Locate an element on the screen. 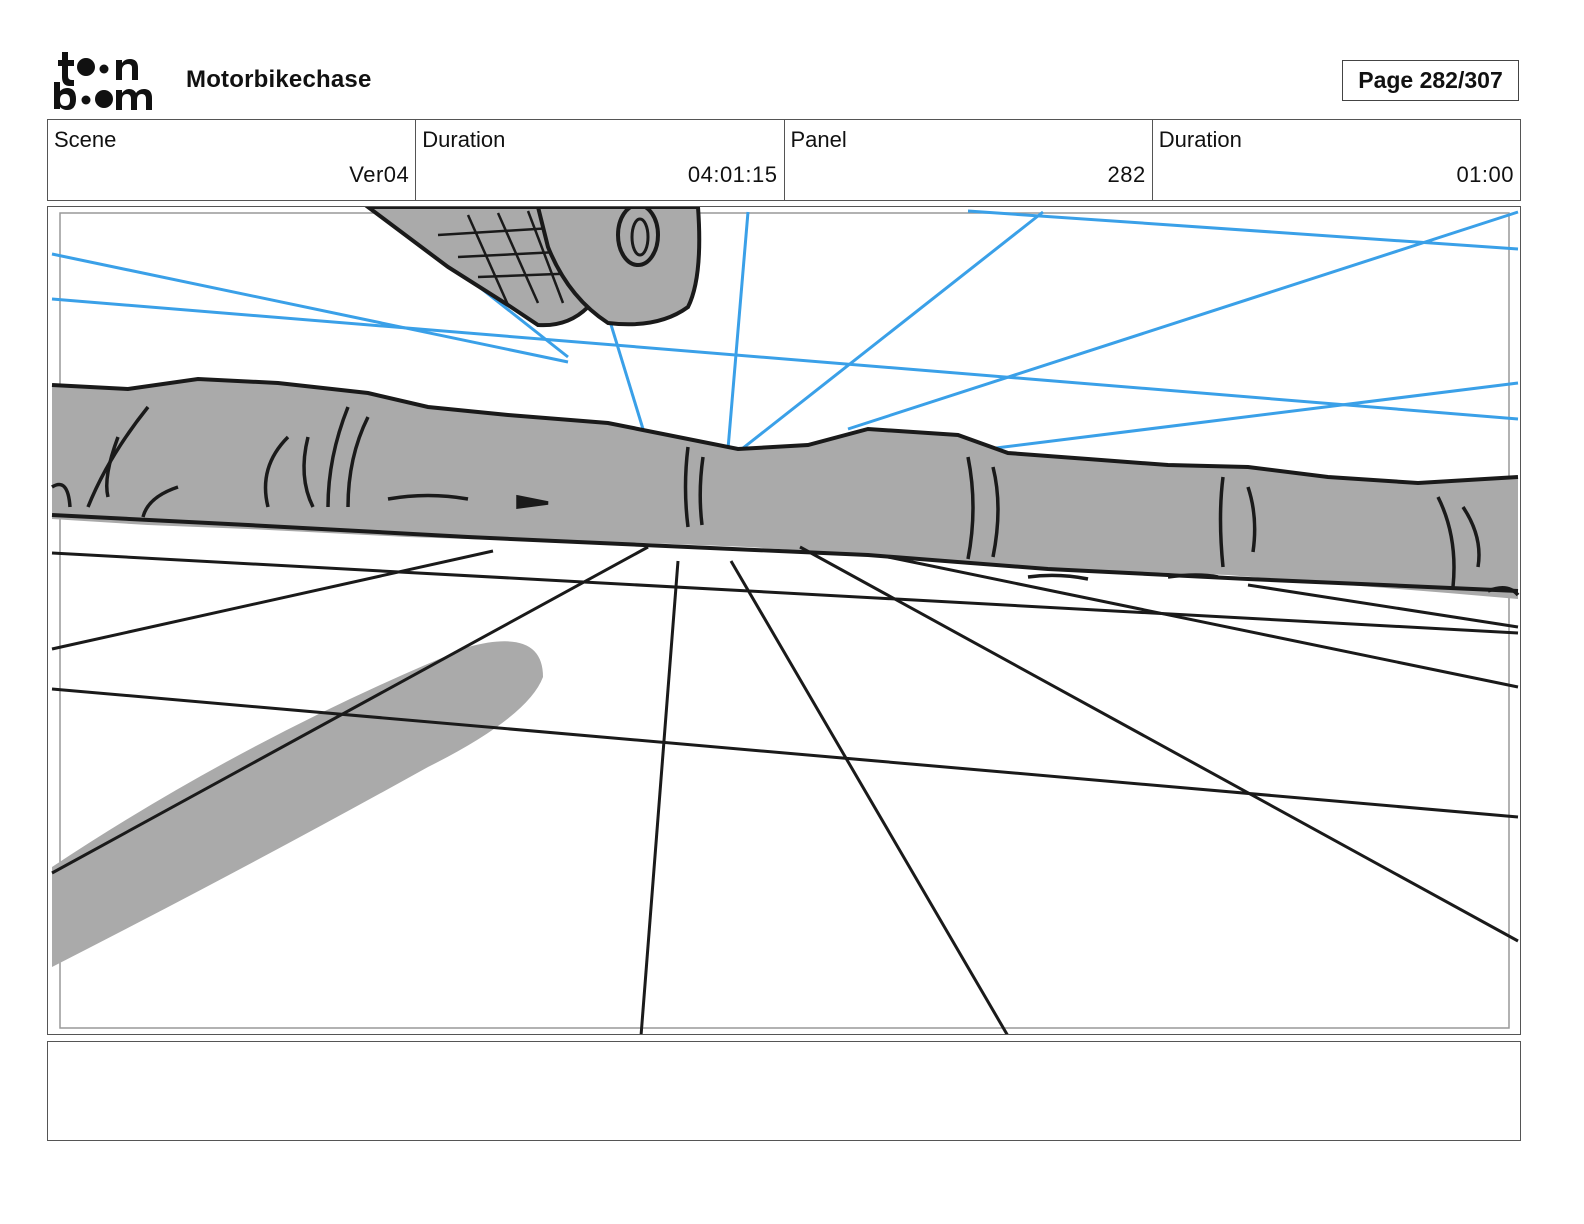  panel-notes-box is located at coordinates (784, 1091).